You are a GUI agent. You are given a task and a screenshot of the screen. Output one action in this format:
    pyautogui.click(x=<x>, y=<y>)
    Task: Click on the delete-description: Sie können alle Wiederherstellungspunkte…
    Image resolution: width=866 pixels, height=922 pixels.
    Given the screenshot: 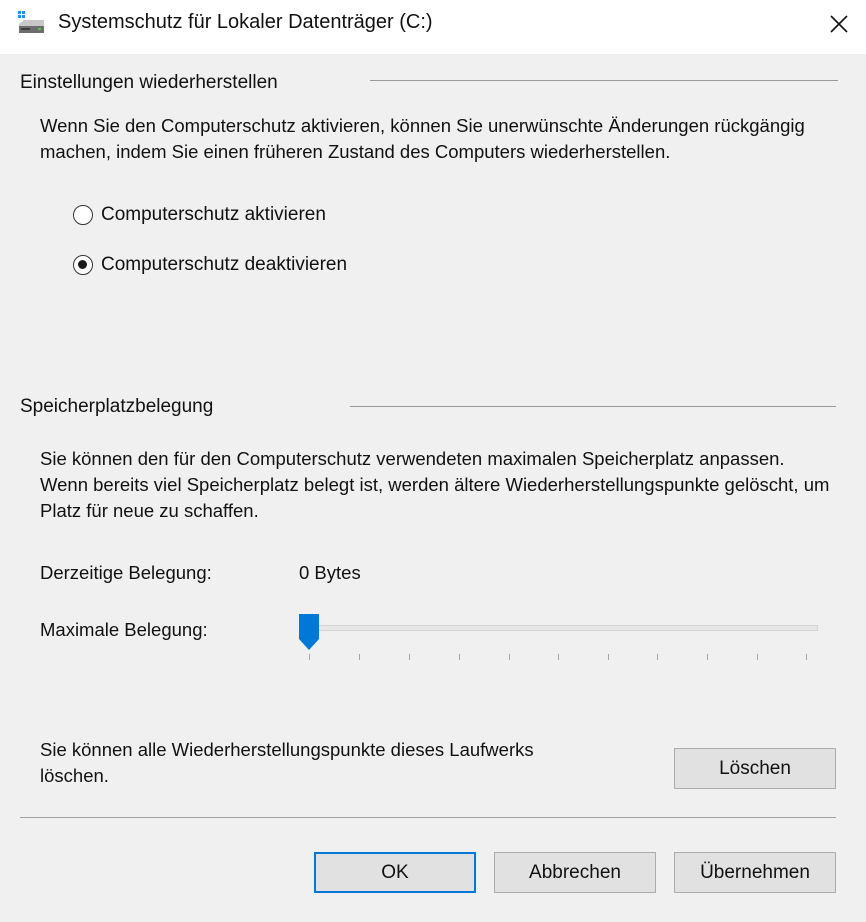 What is the action you would take?
    pyautogui.click(x=287, y=762)
    